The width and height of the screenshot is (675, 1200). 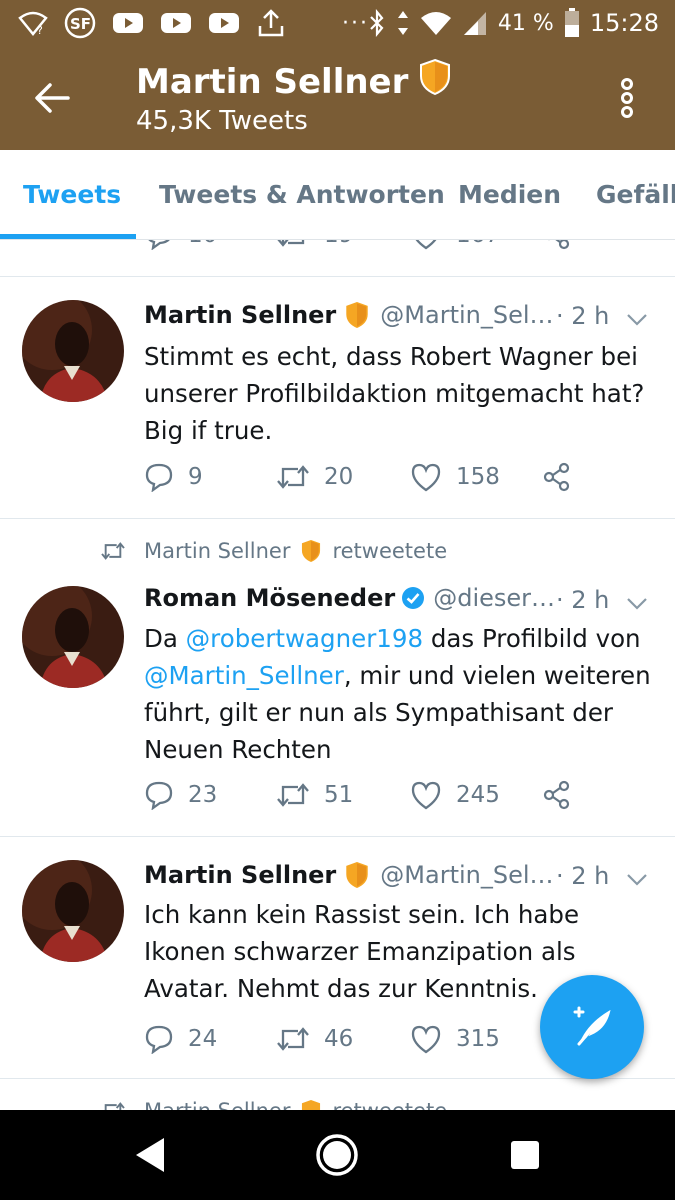 I want to click on like-count: 245, so click(x=478, y=795).